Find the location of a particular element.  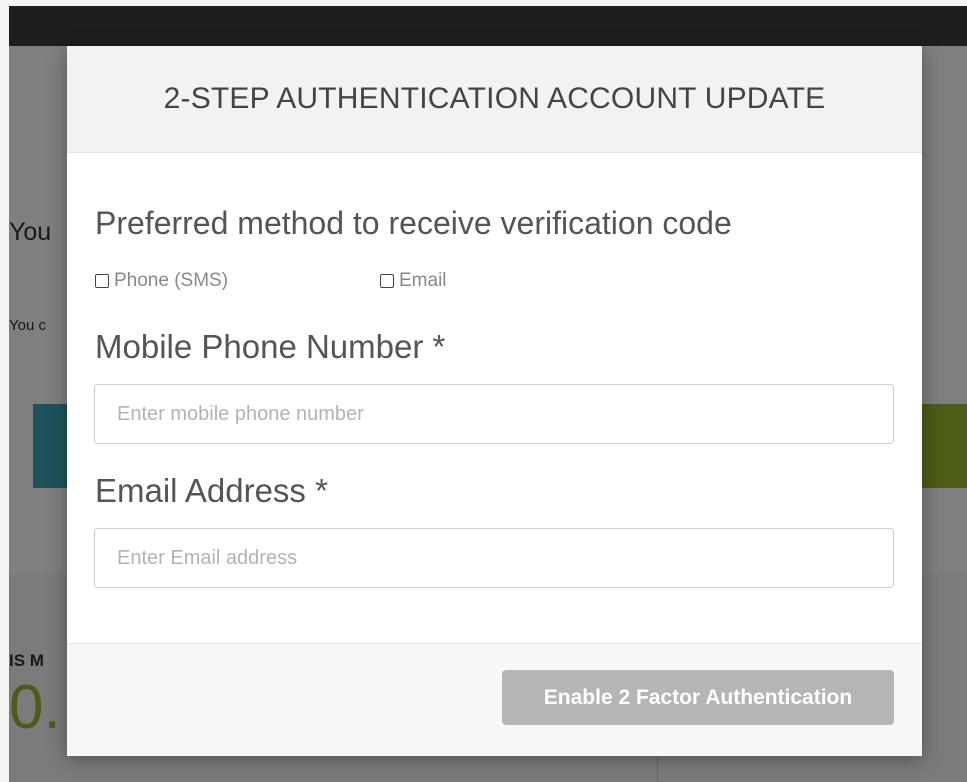

modal-title: 2-STEP AUTHENTICATION ACCOUNT UPDATE is located at coordinates (494, 98).